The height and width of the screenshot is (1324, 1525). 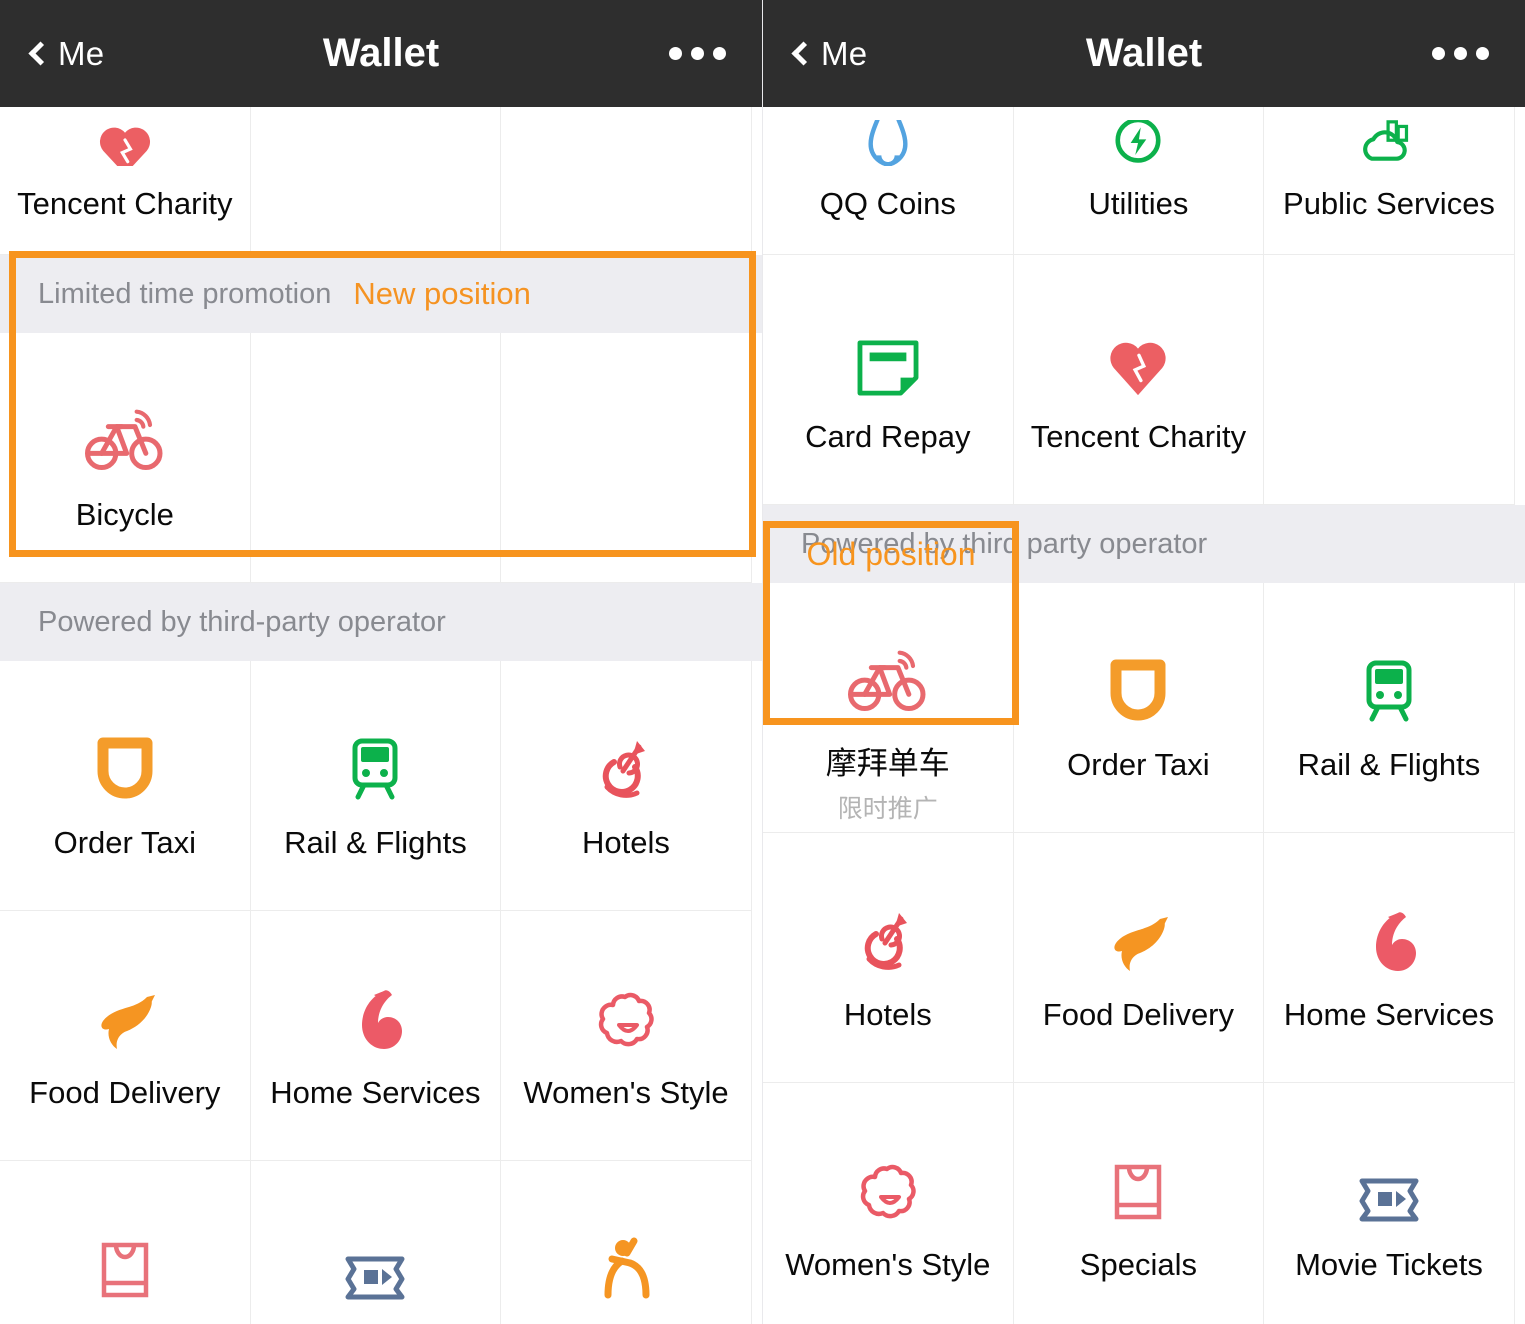 What do you see at coordinates (887, 809) in the screenshot?
I see `grid-item-sublabel: 限时推广` at bounding box center [887, 809].